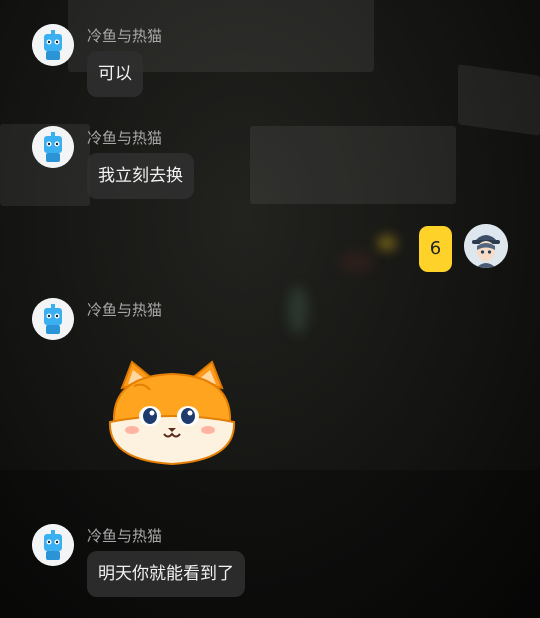 The width and height of the screenshot is (540, 618). Describe the element at coordinates (463, 248) in the screenshot. I see `my-message: 6` at that location.